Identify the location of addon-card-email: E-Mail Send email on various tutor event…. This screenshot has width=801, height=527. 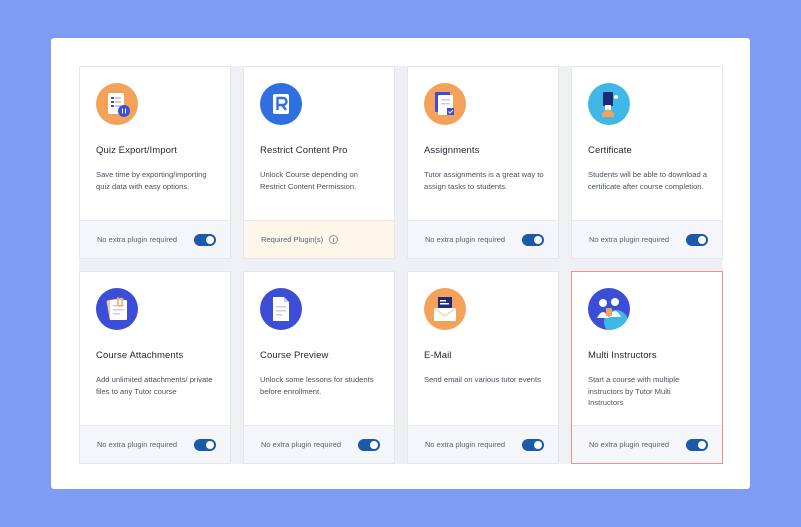
(483, 367).